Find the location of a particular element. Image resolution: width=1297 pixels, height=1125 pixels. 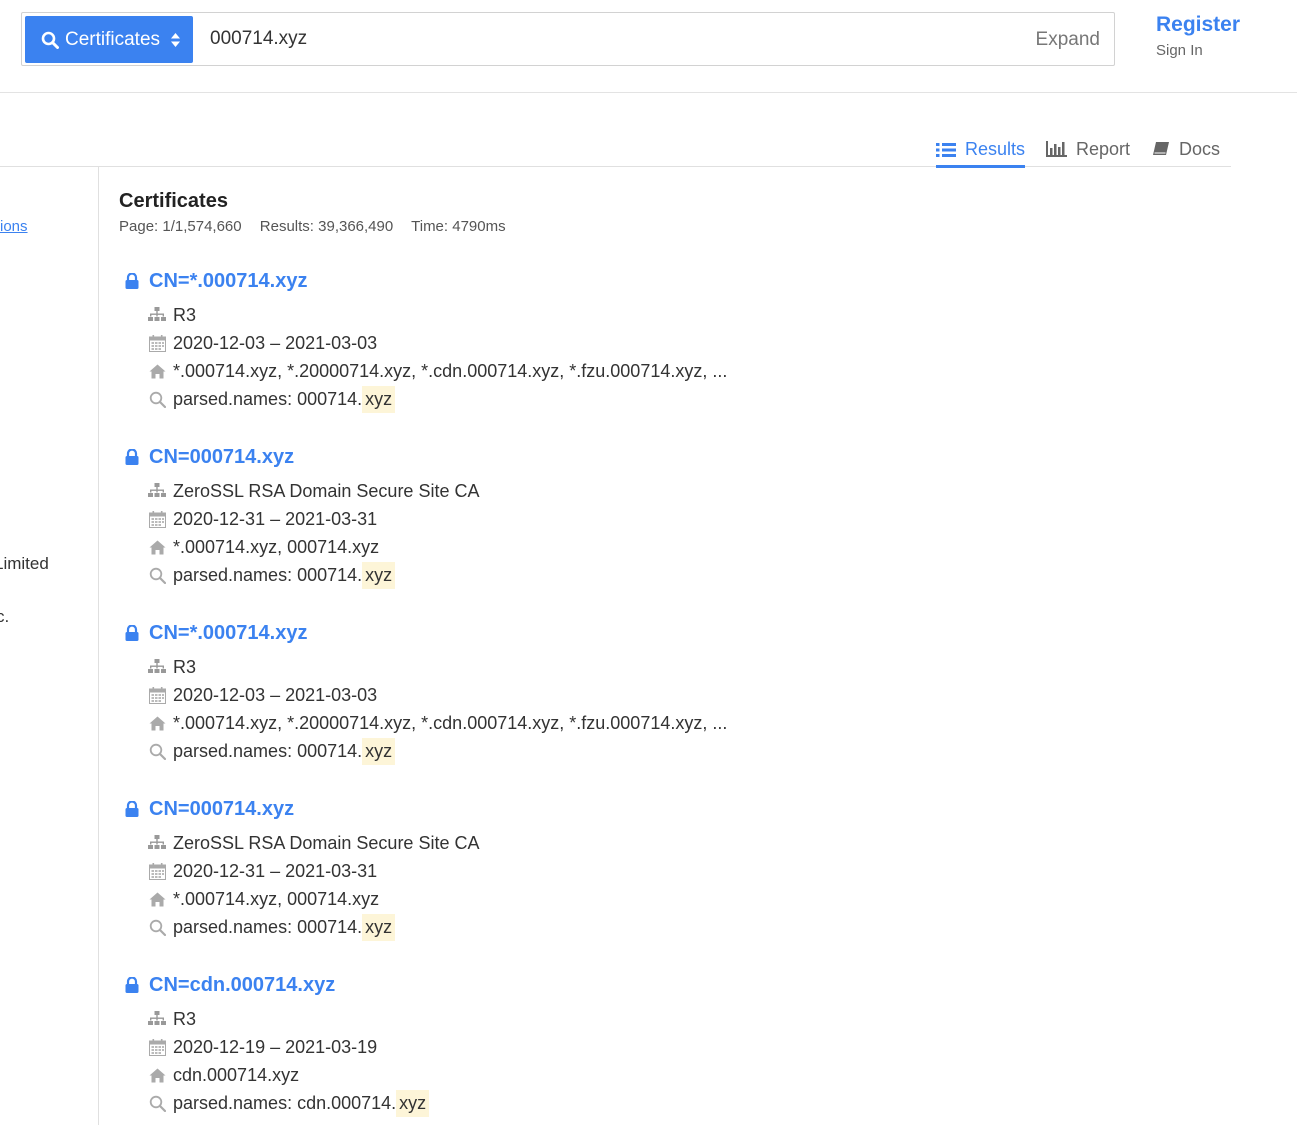

tab-report: Report is located at coordinates (1088, 149).